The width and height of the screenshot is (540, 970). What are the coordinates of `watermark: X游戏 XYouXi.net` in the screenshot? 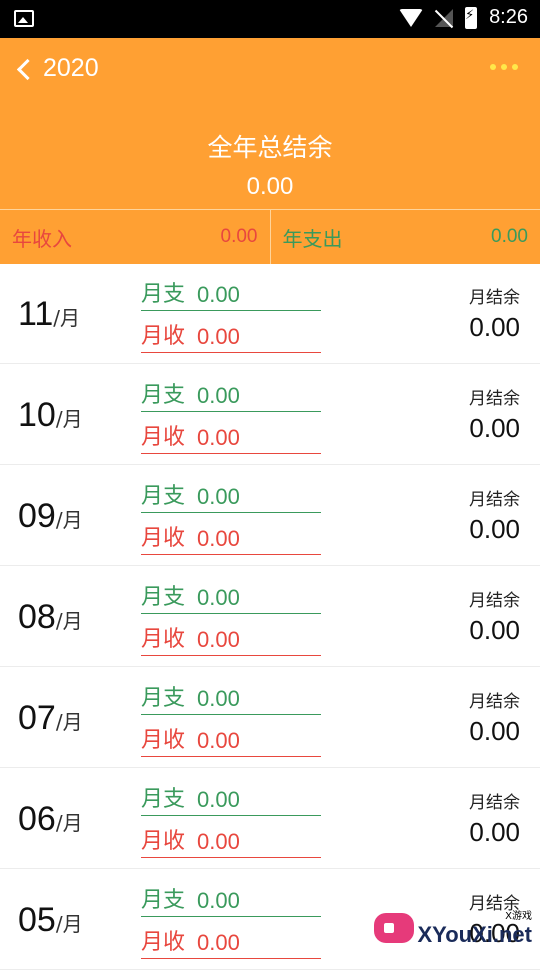 It's located at (453, 927).